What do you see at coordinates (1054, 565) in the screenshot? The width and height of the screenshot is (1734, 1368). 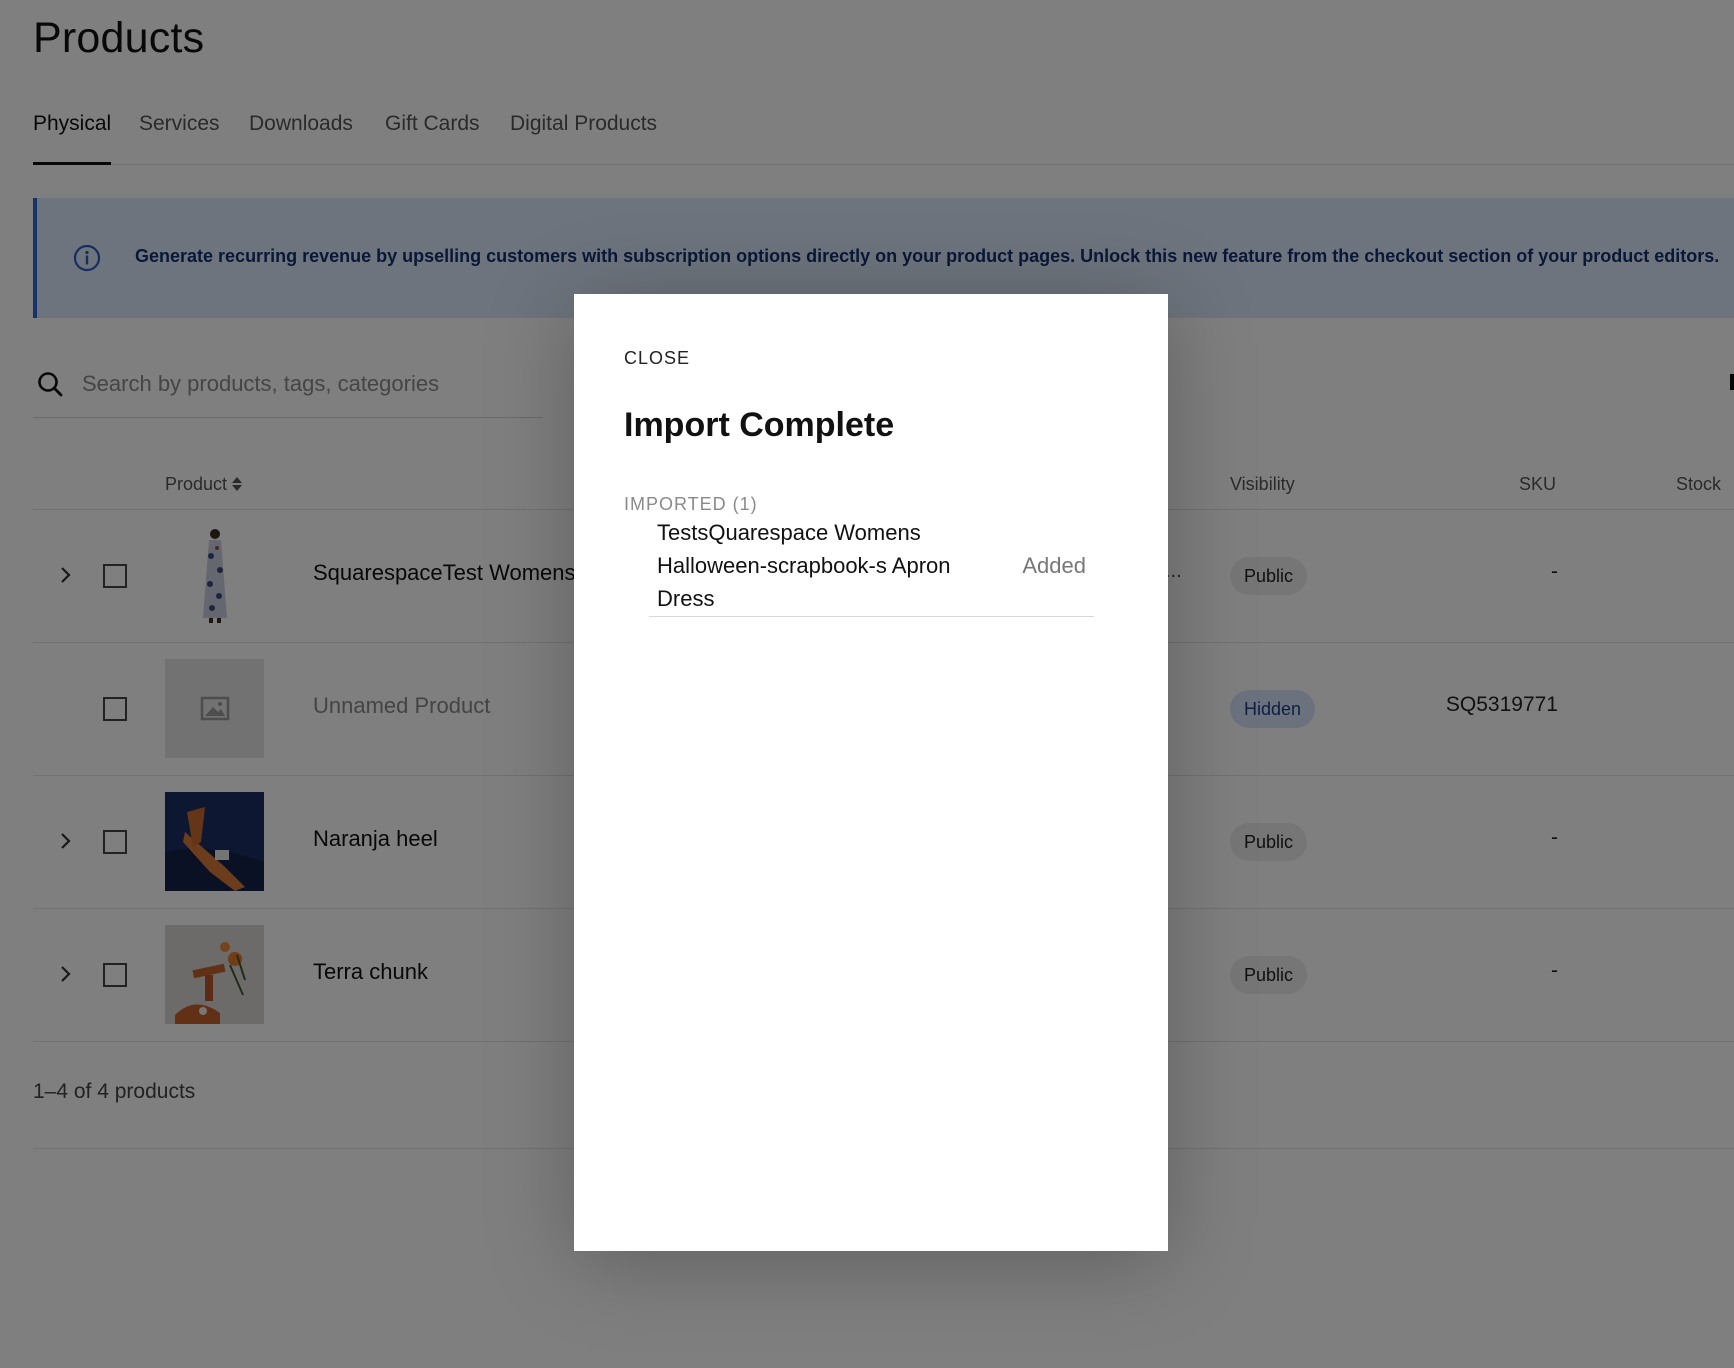 I see `import-status: Added` at bounding box center [1054, 565].